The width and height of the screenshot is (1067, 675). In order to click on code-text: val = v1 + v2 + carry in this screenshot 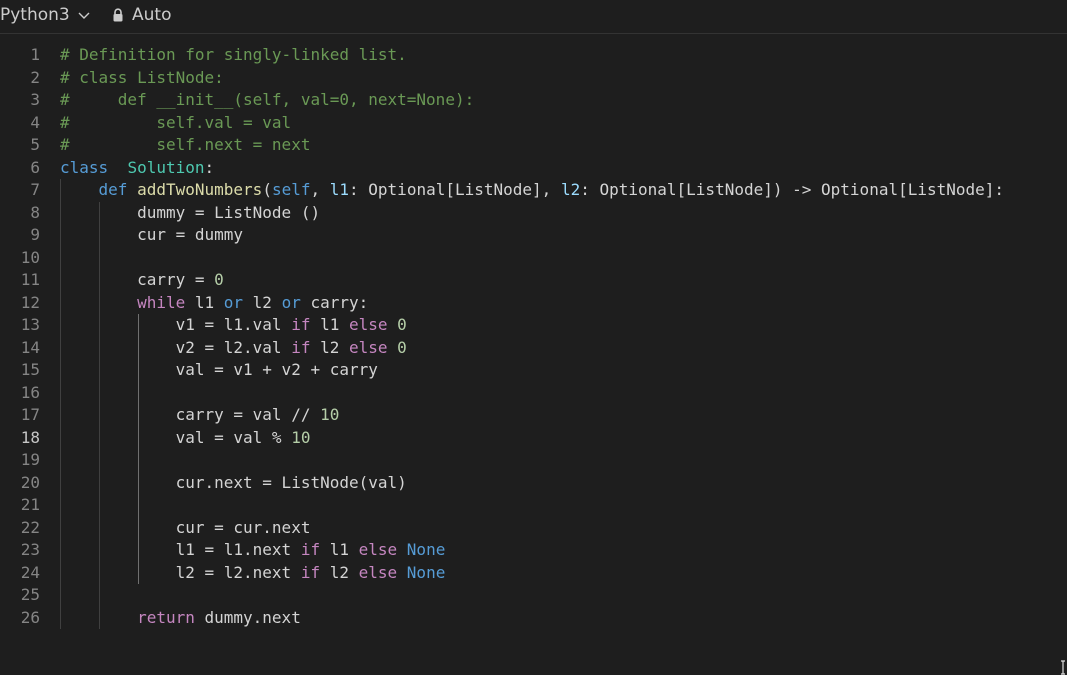, I will do `click(219, 370)`.